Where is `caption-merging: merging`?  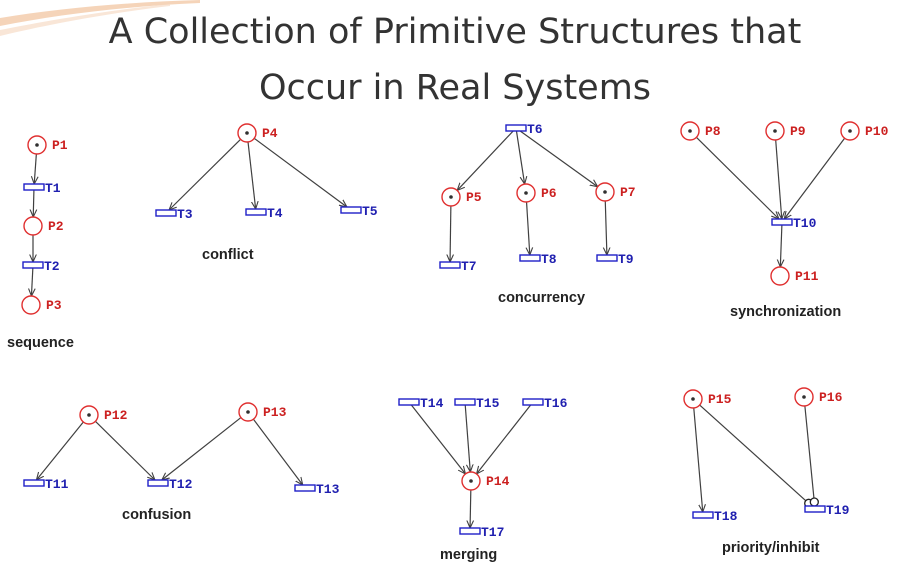 caption-merging: merging is located at coordinates (469, 555).